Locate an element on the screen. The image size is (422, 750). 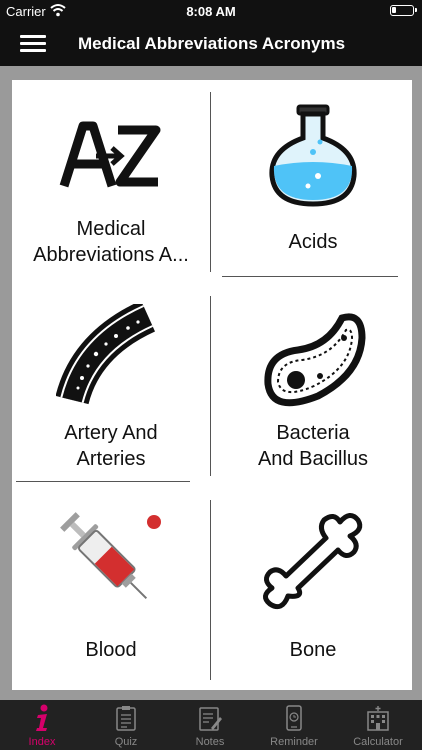
hamburger-menu-icon is located at coordinates (33, 43).